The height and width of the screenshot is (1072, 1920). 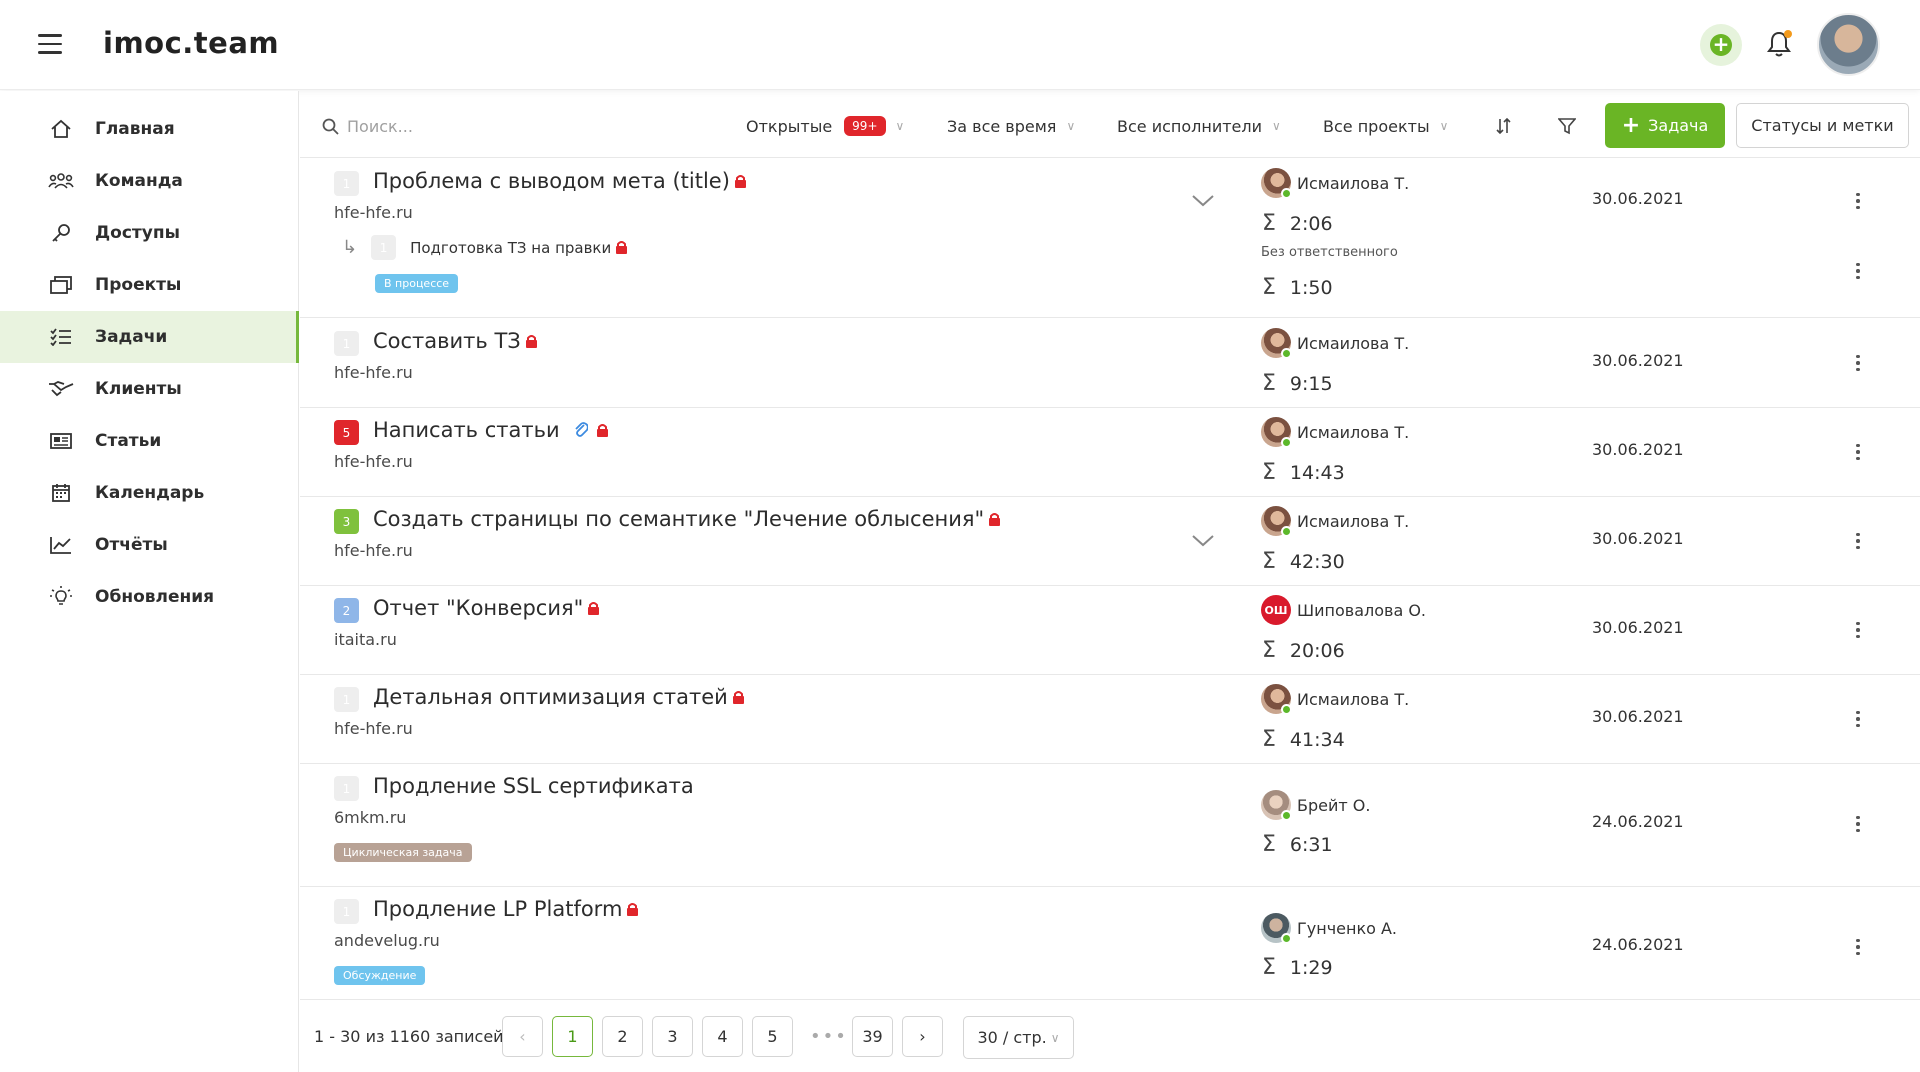 I want to click on page-ellipsis: •••, so click(x=829, y=1036).